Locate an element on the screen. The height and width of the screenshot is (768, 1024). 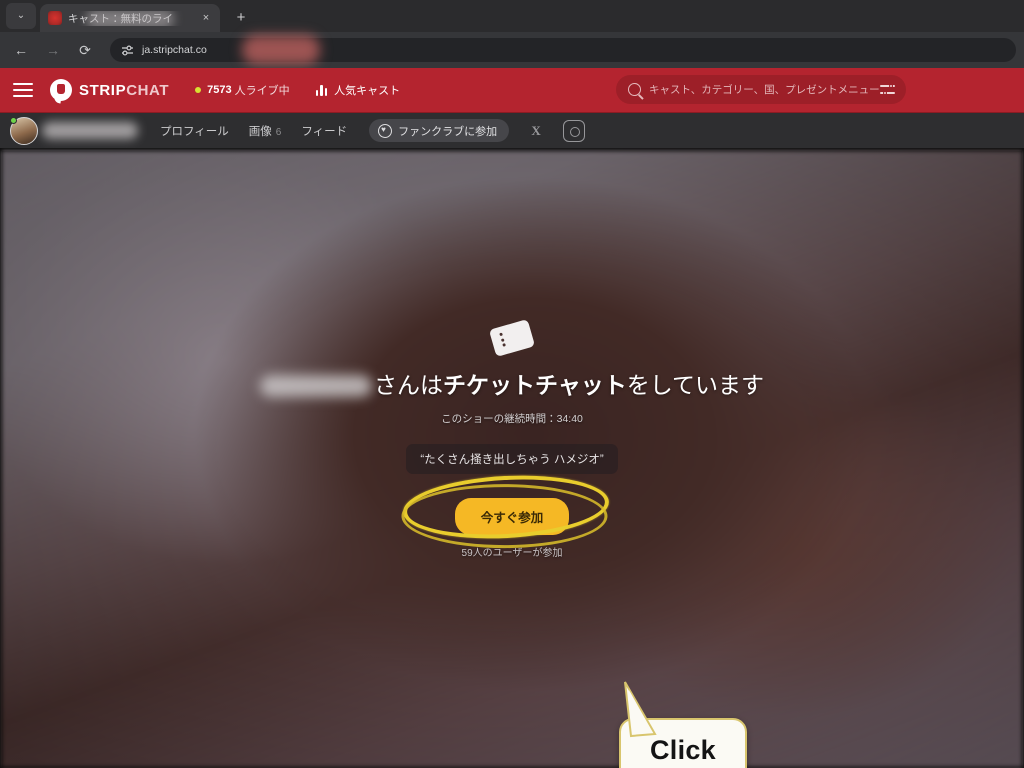
join-zone: 今すぐ参加 59人のユーザーが参加 is located at coordinates (506, 514).